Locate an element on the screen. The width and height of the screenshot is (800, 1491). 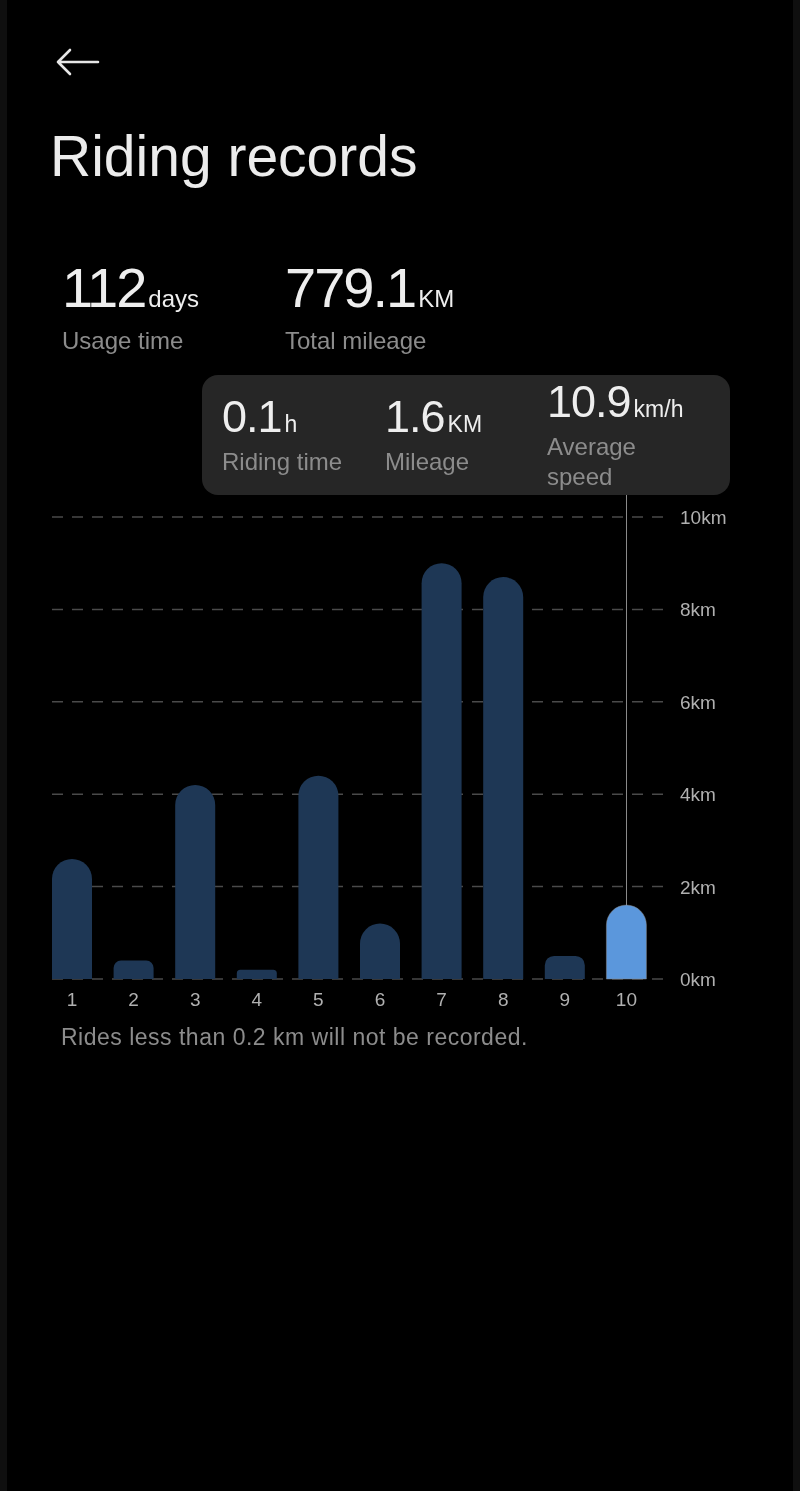
axis-label: 4 is located at coordinates (257, 999).